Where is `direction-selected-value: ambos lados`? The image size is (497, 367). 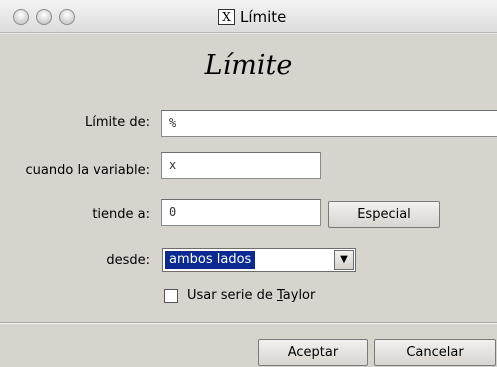 direction-selected-value: ambos lados is located at coordinates (210, 260).